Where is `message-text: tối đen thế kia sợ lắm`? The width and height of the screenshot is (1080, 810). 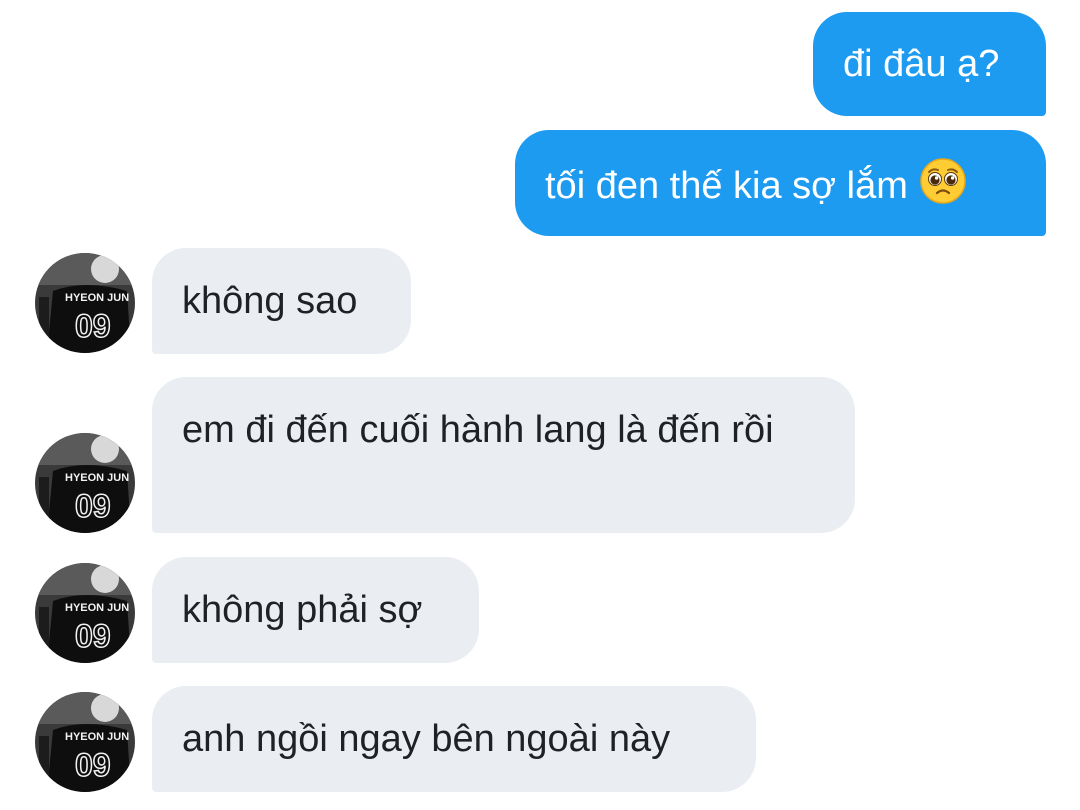 message-text: tối đen thế kia sợ lắm is located at coordinates (726, 186).